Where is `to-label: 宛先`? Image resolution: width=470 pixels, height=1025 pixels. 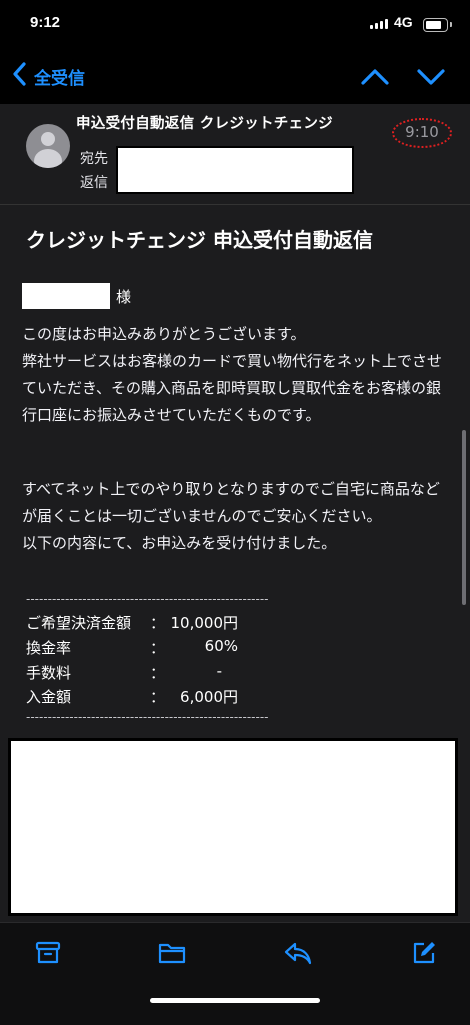
to-label: 宛先 is located at coordinates (94, 159).